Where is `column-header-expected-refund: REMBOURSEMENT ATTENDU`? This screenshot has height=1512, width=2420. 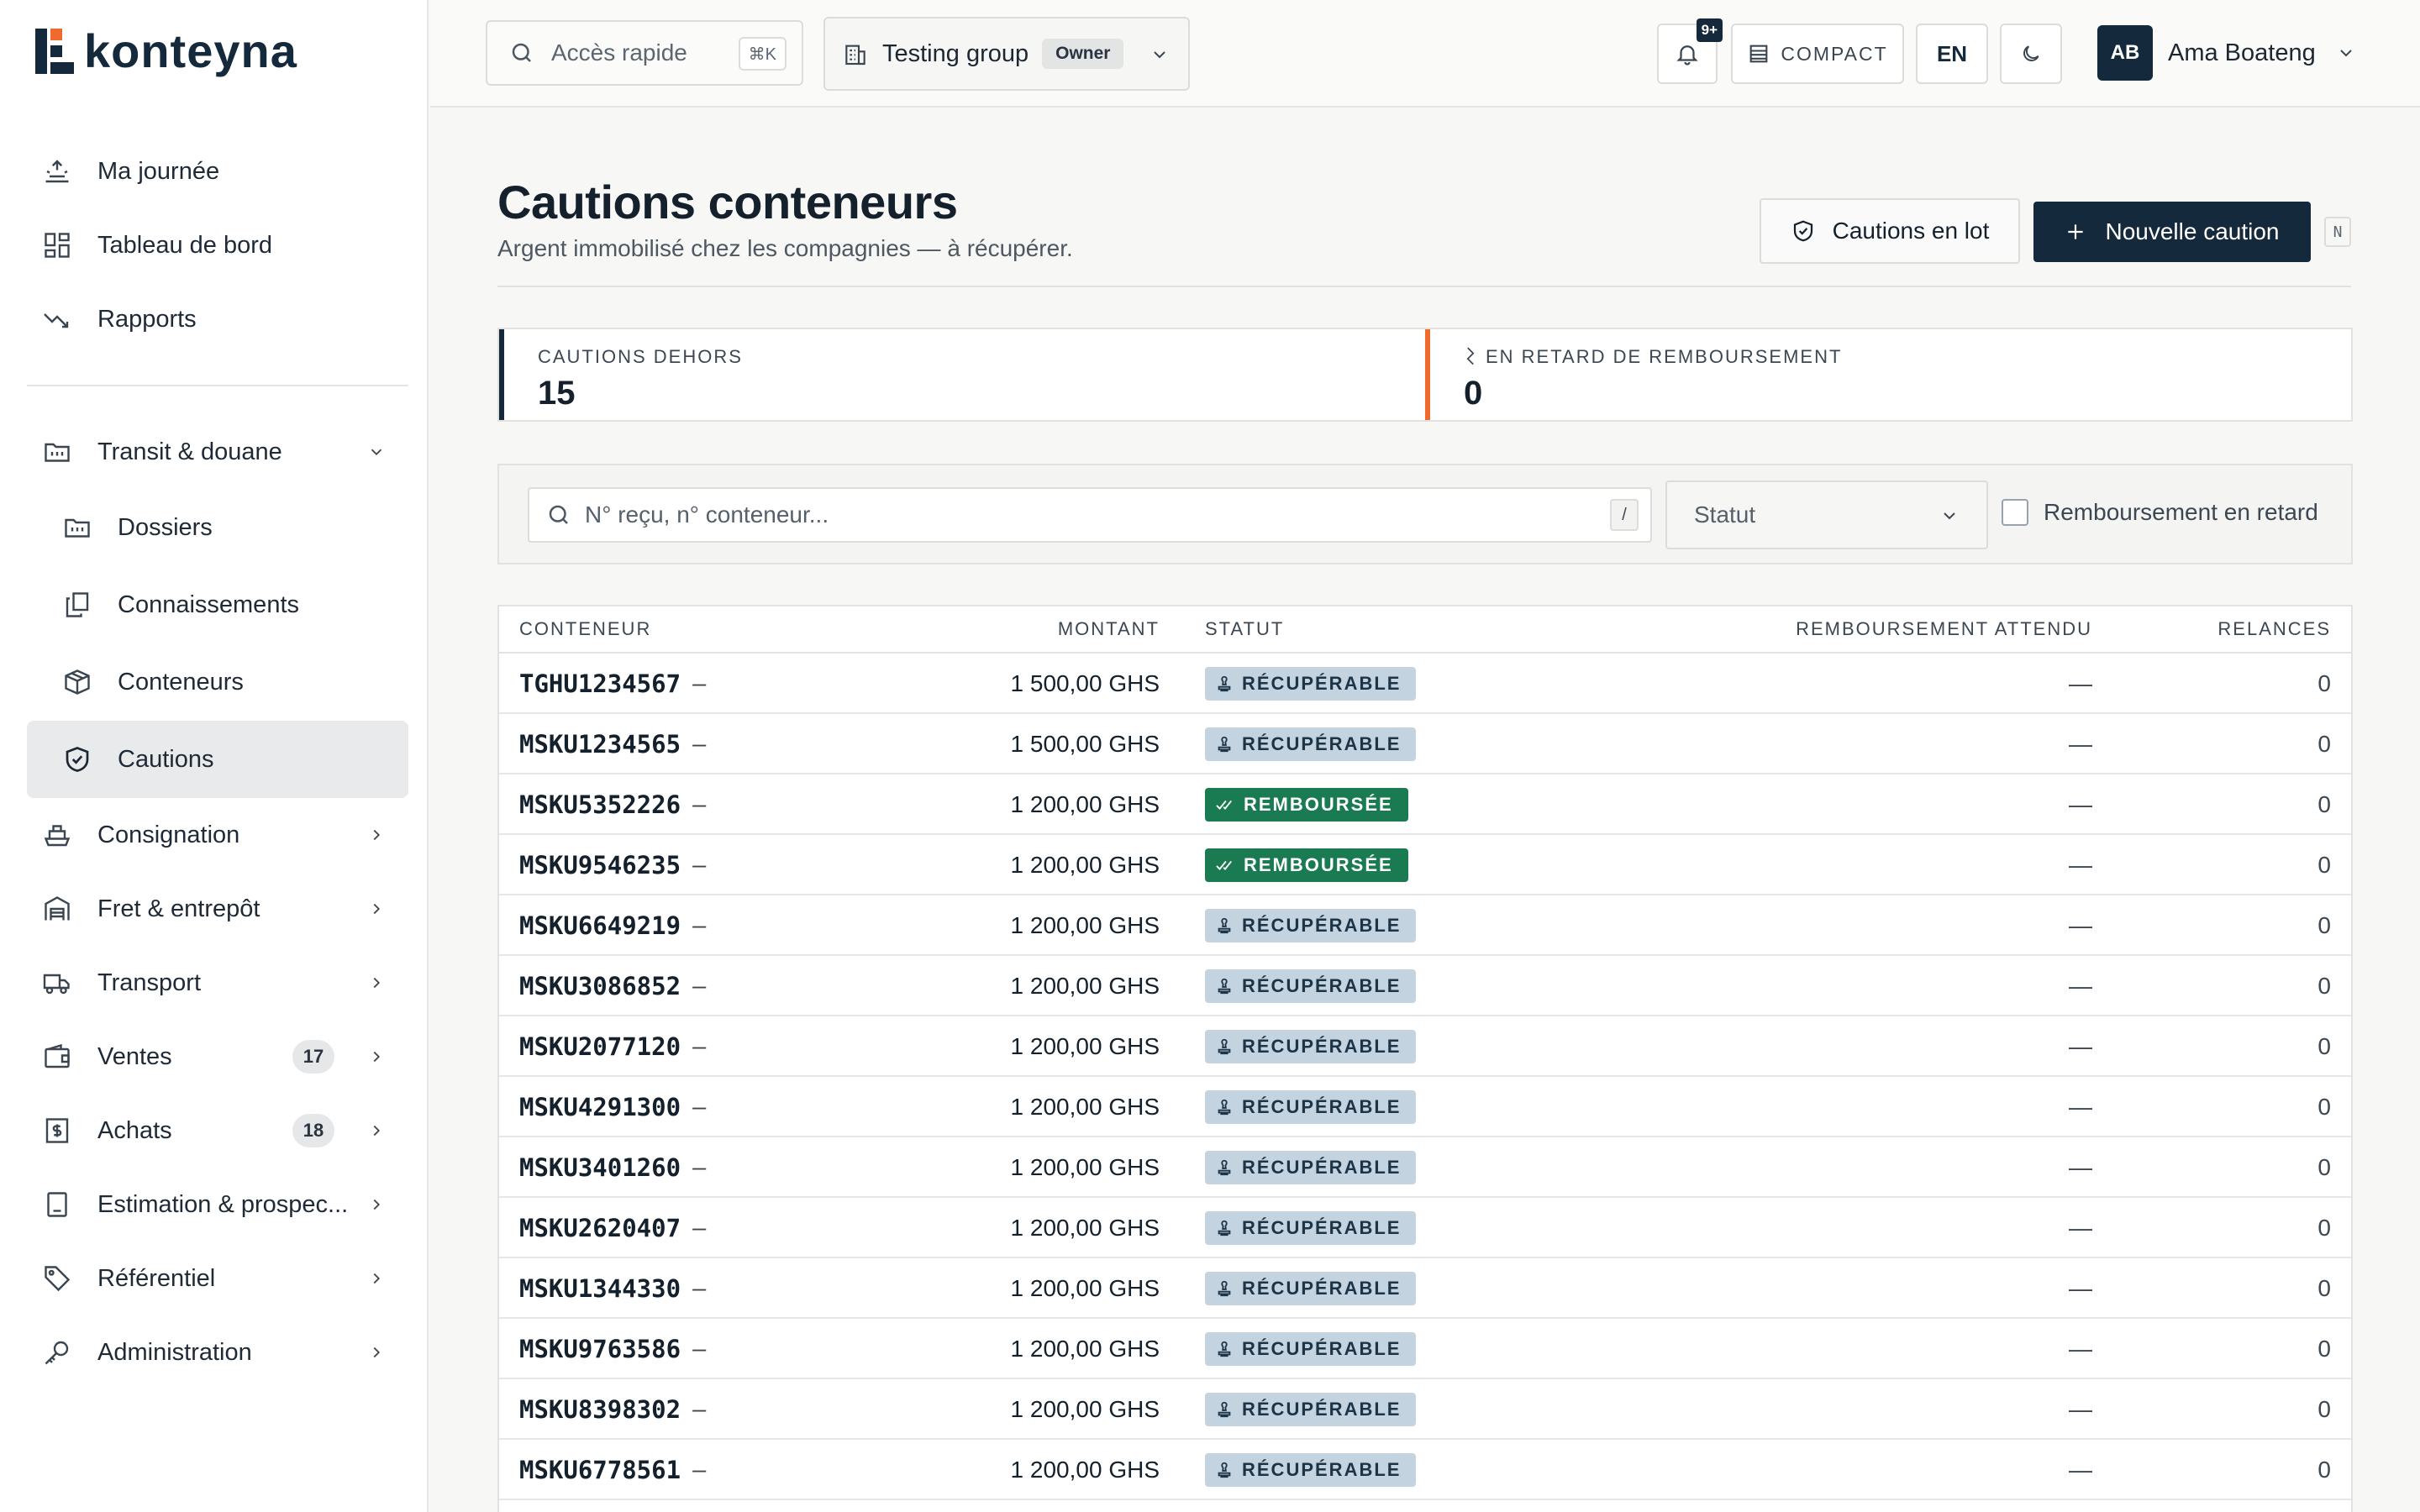 column-header-expected-refund: REMBOURSEMENT ATTENDU is located at coordinates (1944, 629).